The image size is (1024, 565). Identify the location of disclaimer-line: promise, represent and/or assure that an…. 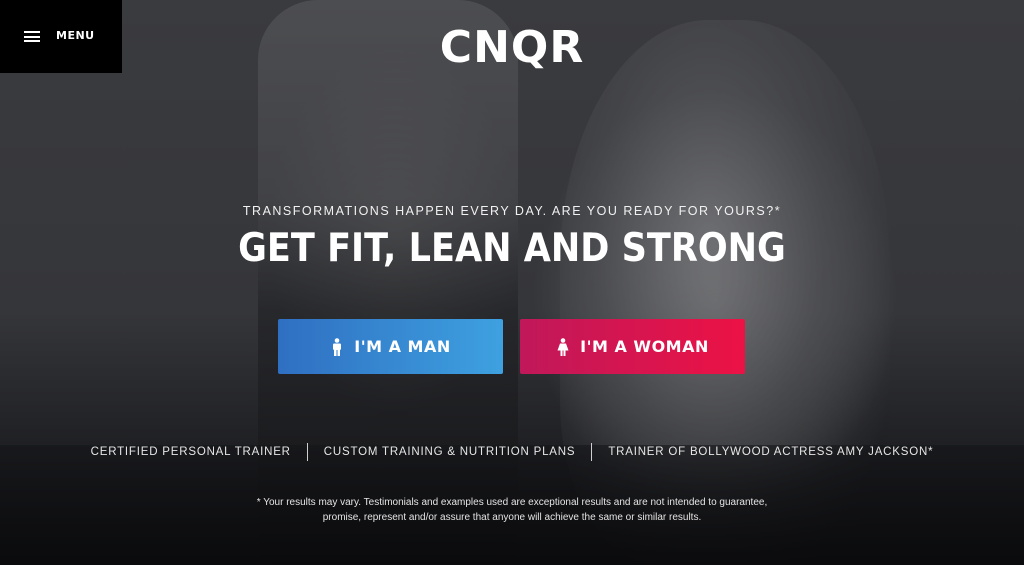
(512, 517).